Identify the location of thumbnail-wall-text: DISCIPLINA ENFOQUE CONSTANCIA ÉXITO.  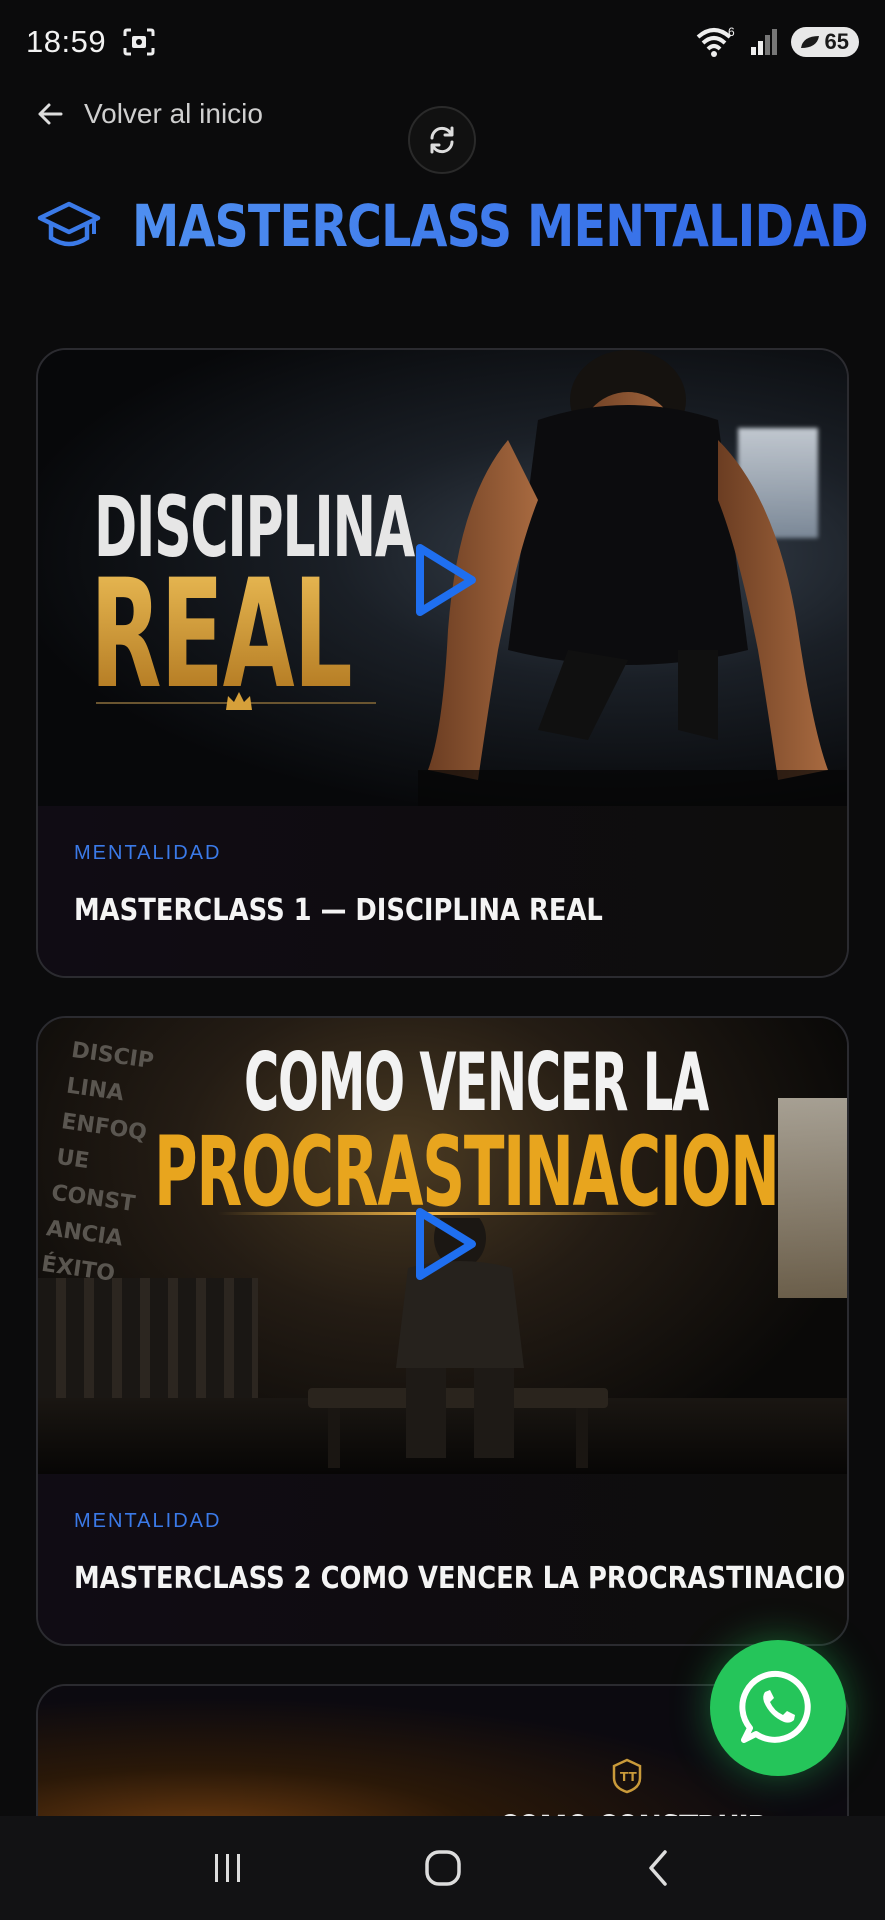
(97, 1162).